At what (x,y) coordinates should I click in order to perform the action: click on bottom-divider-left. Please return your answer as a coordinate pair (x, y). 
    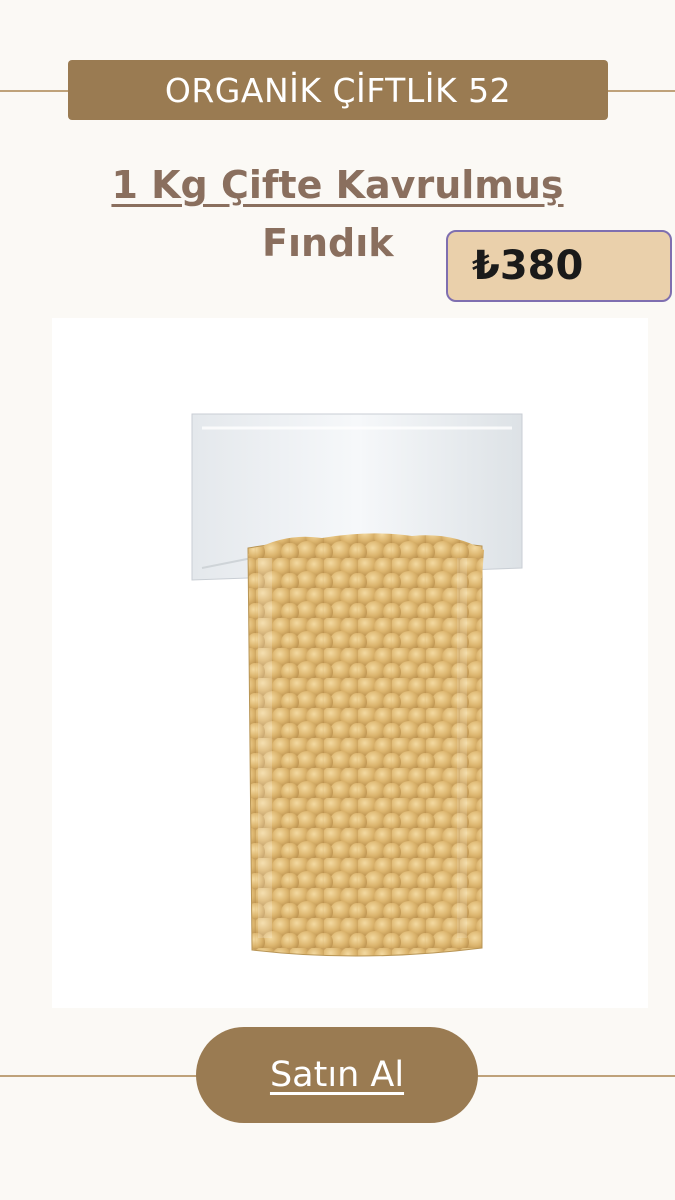
    Looking at the image, I should click on (99, 1076).